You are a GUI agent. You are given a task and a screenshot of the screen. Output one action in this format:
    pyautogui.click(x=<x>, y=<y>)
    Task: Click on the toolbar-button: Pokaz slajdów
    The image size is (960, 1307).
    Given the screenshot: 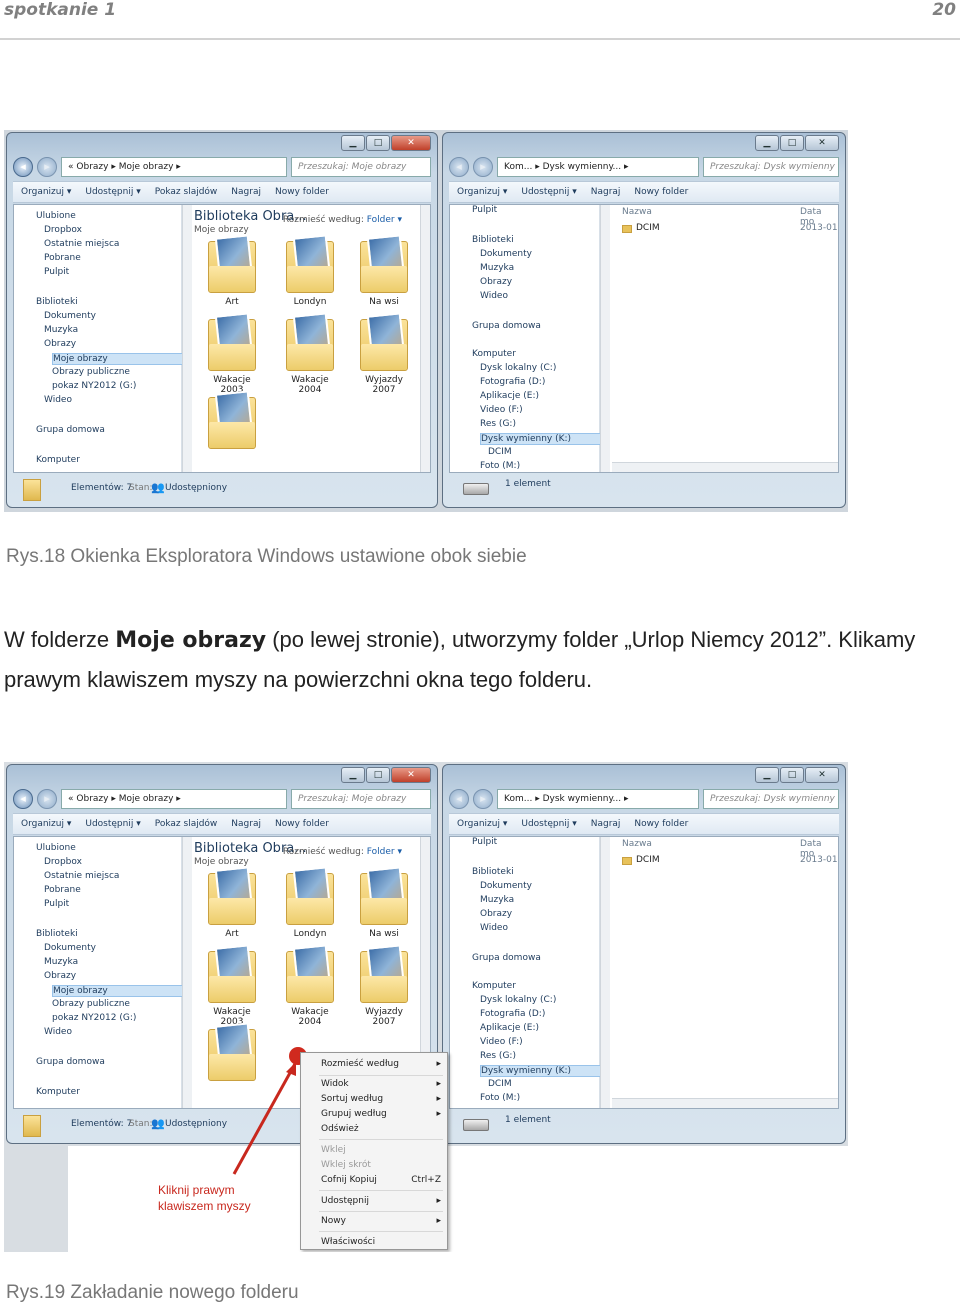 What is the action you would take?
    pyautogui.click(x=186, y=192)
    